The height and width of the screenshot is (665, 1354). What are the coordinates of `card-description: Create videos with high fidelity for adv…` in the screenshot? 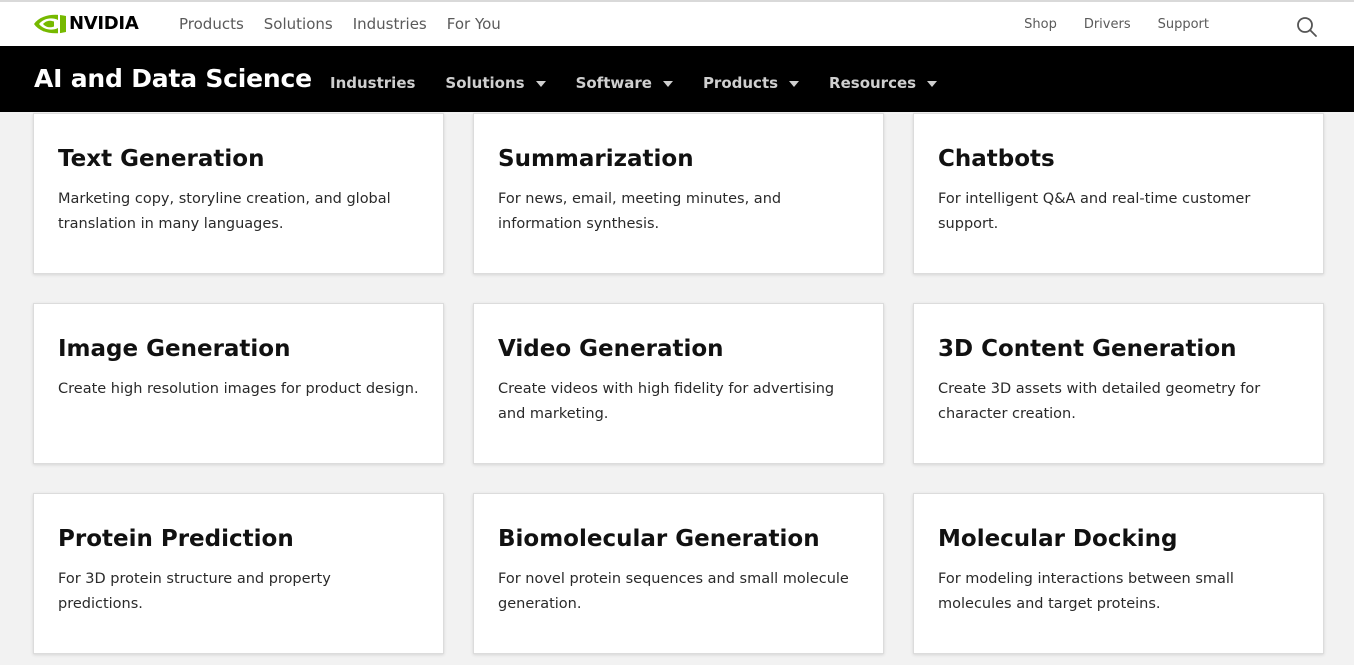 It's located at (666, 401).